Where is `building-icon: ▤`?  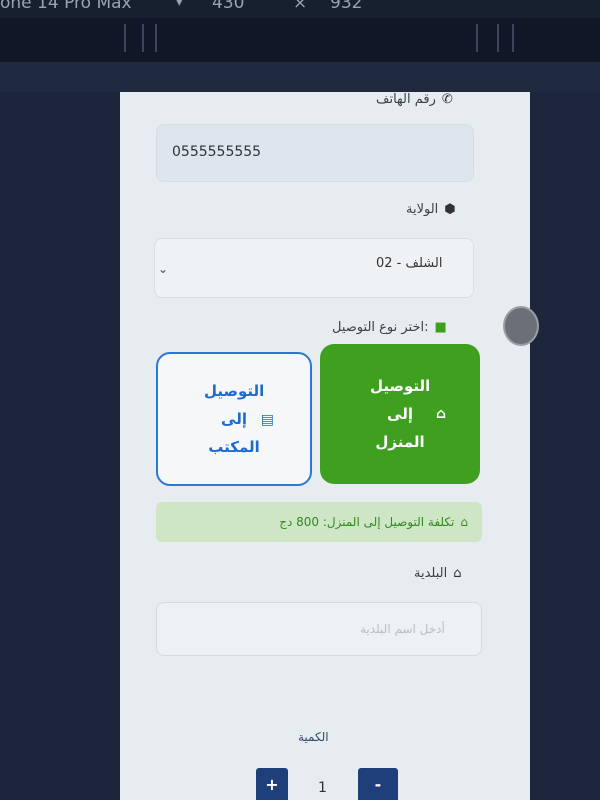
building-icon: ▤ is located at coordinates (267, 420).